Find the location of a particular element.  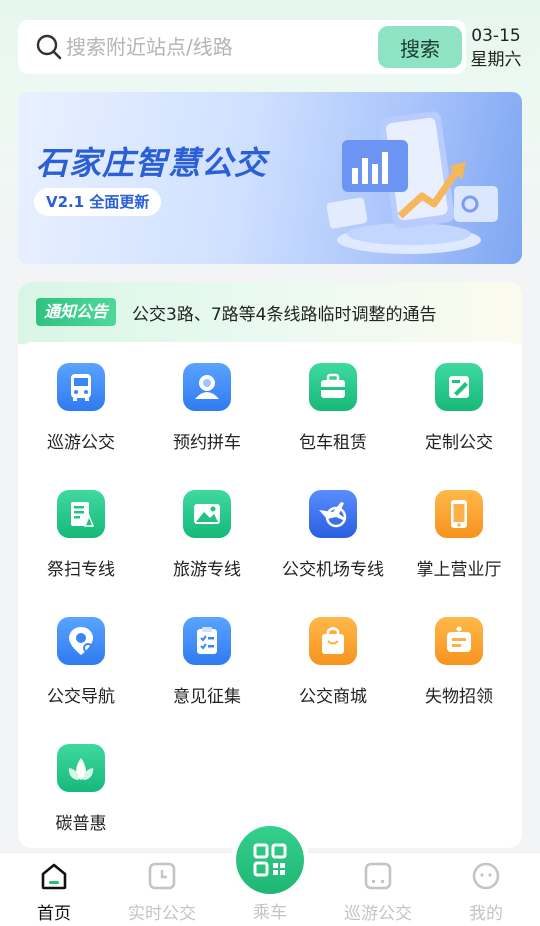

service-label: 失物招领 is located at coordinates (459, 697).